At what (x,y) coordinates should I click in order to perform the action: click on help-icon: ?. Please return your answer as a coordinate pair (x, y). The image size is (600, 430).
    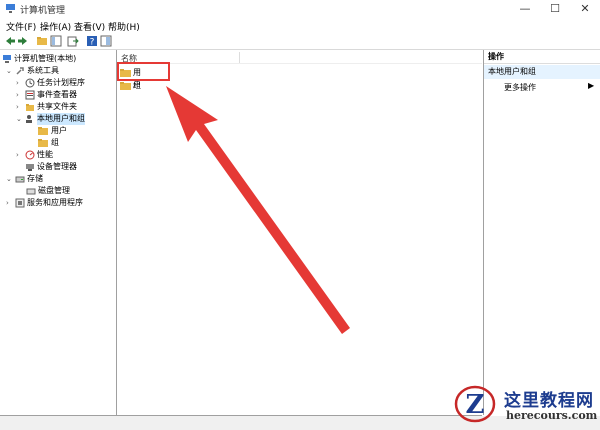
    Looking at the image, I should click on (92, 41).